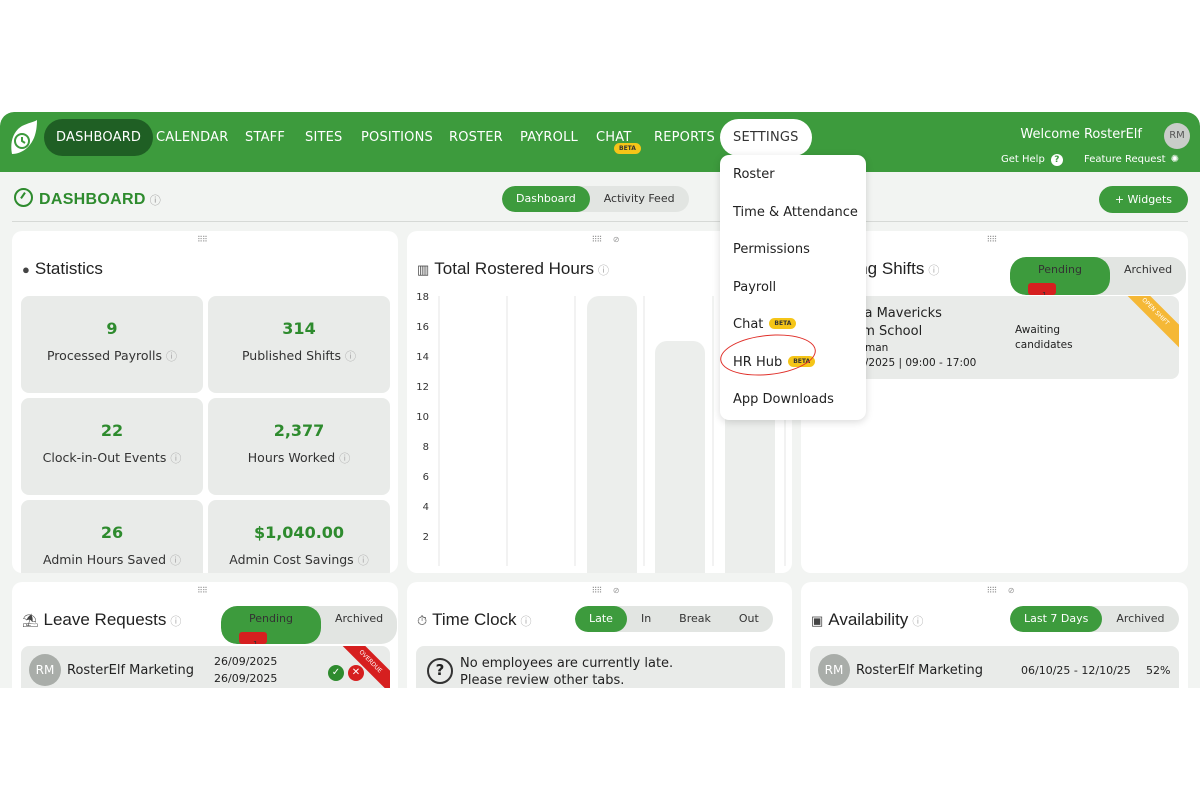 This screenshot has height=800, width=1200. Describe the element at coordinates (1143, 199) in the screenshot. I see `add-widgets-button: + Widgets` at that location.